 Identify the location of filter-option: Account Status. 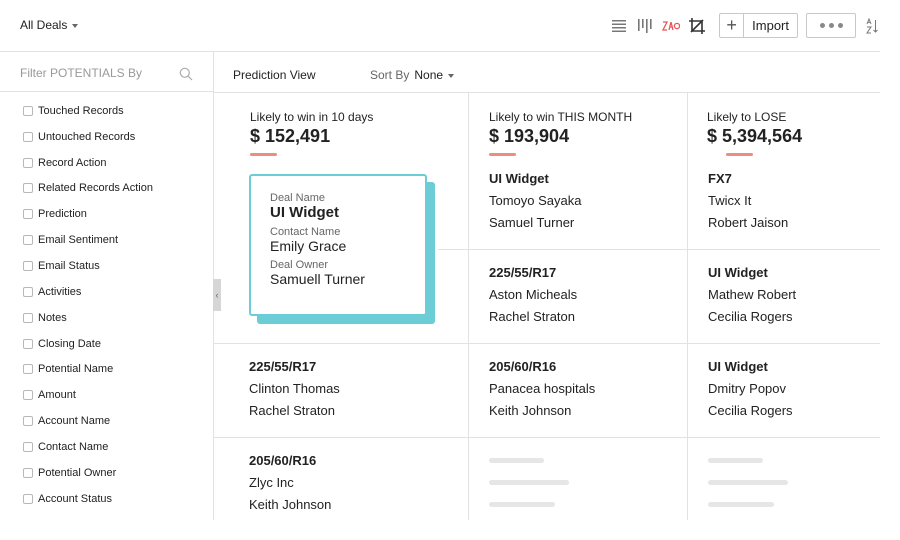
(88, 499).